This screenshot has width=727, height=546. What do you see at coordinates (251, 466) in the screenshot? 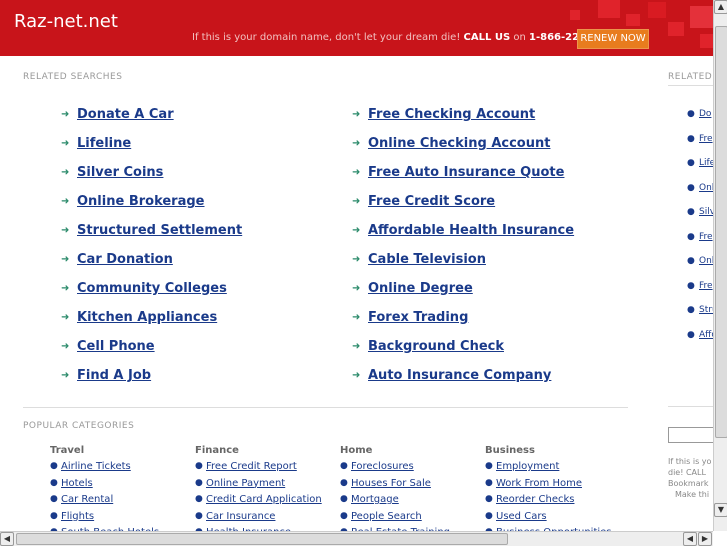
I see `category-link: Free Credit Report` at bounding box center [251, 466].